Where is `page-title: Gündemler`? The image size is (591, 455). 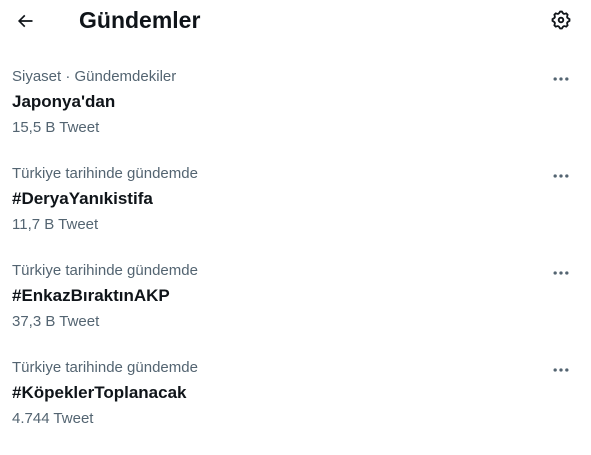 page-title: Gündemler is located at coordinates (140, 20).